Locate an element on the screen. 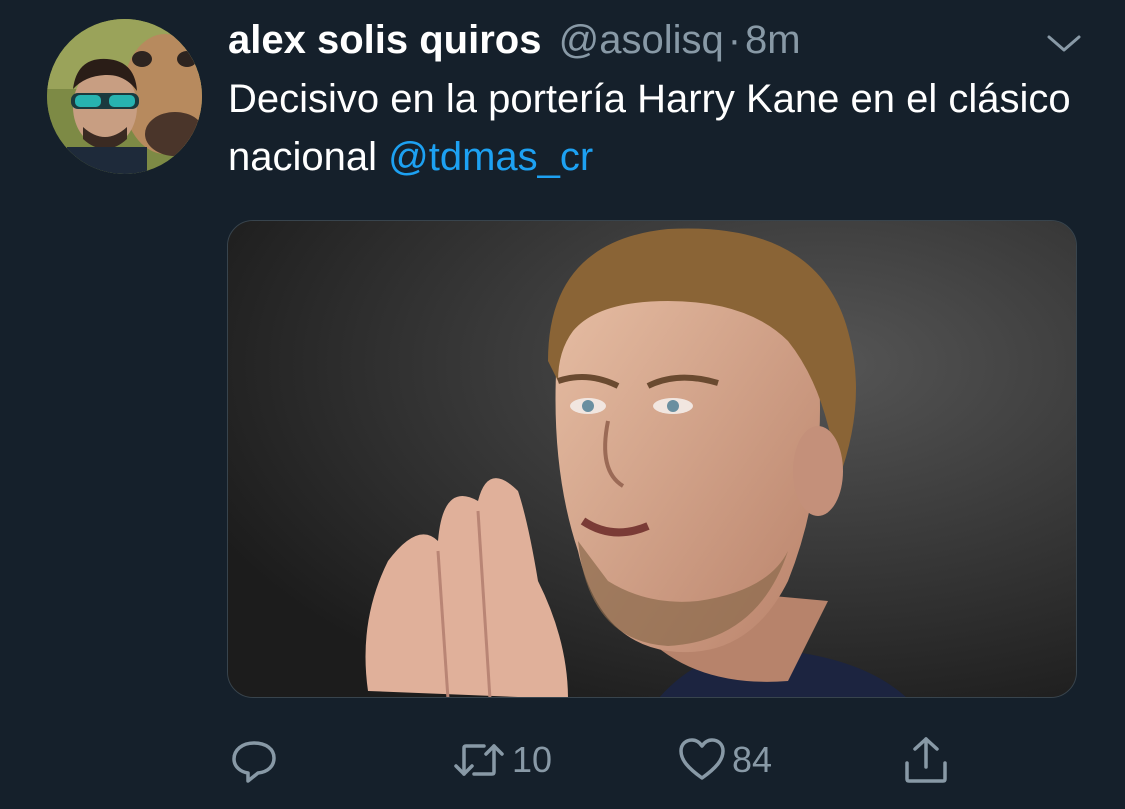  avatar-image is located at coordinates (124, 96).